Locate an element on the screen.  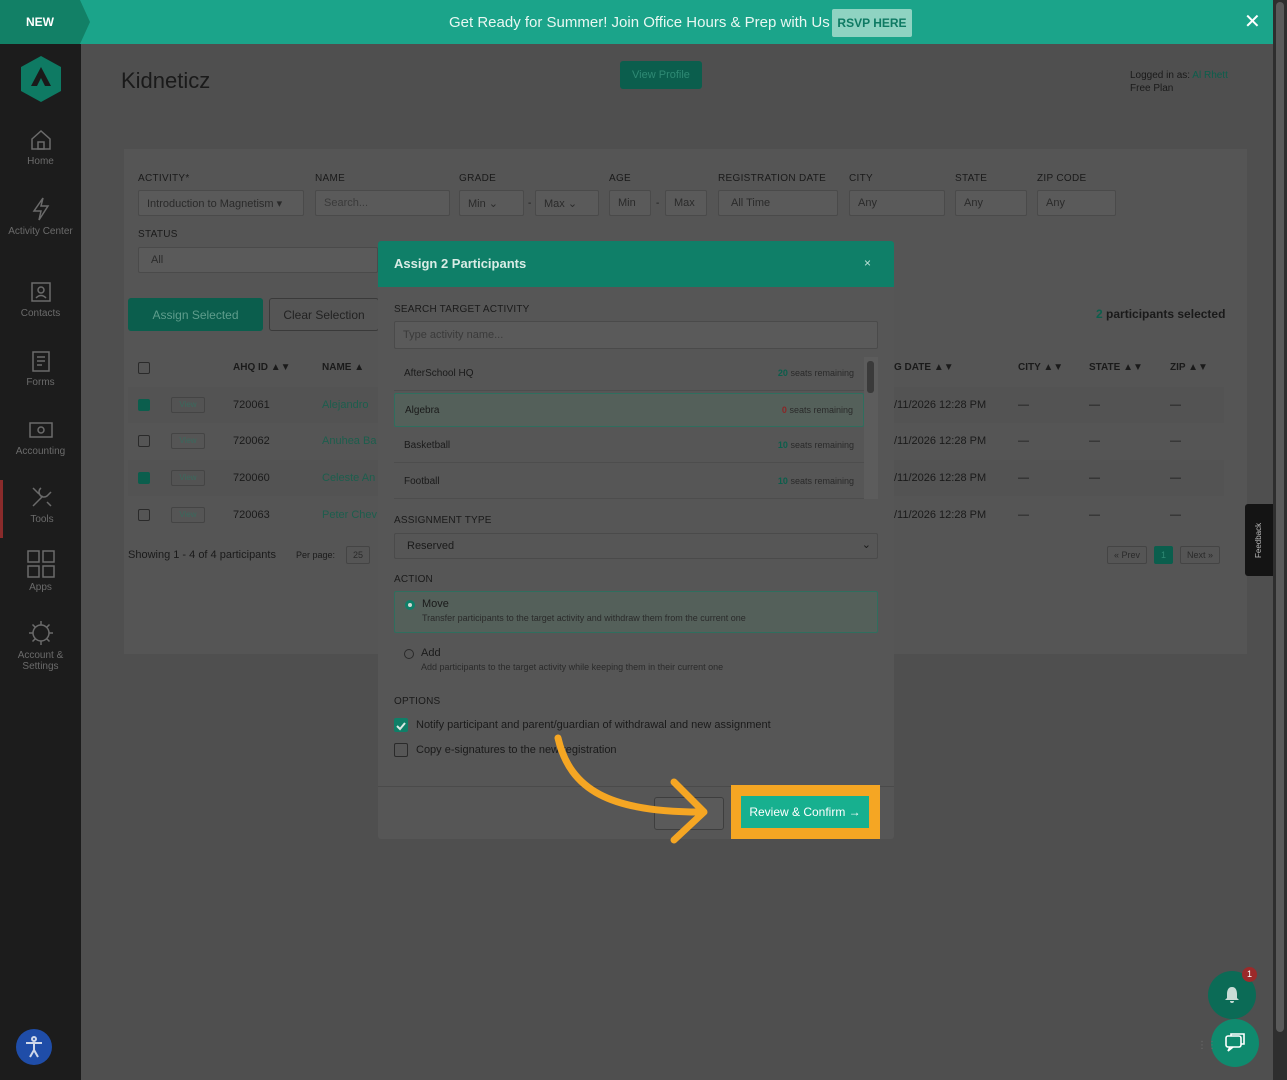
sidebar-item-account-settings: Account & Settings is located at coordinates (40, 646).